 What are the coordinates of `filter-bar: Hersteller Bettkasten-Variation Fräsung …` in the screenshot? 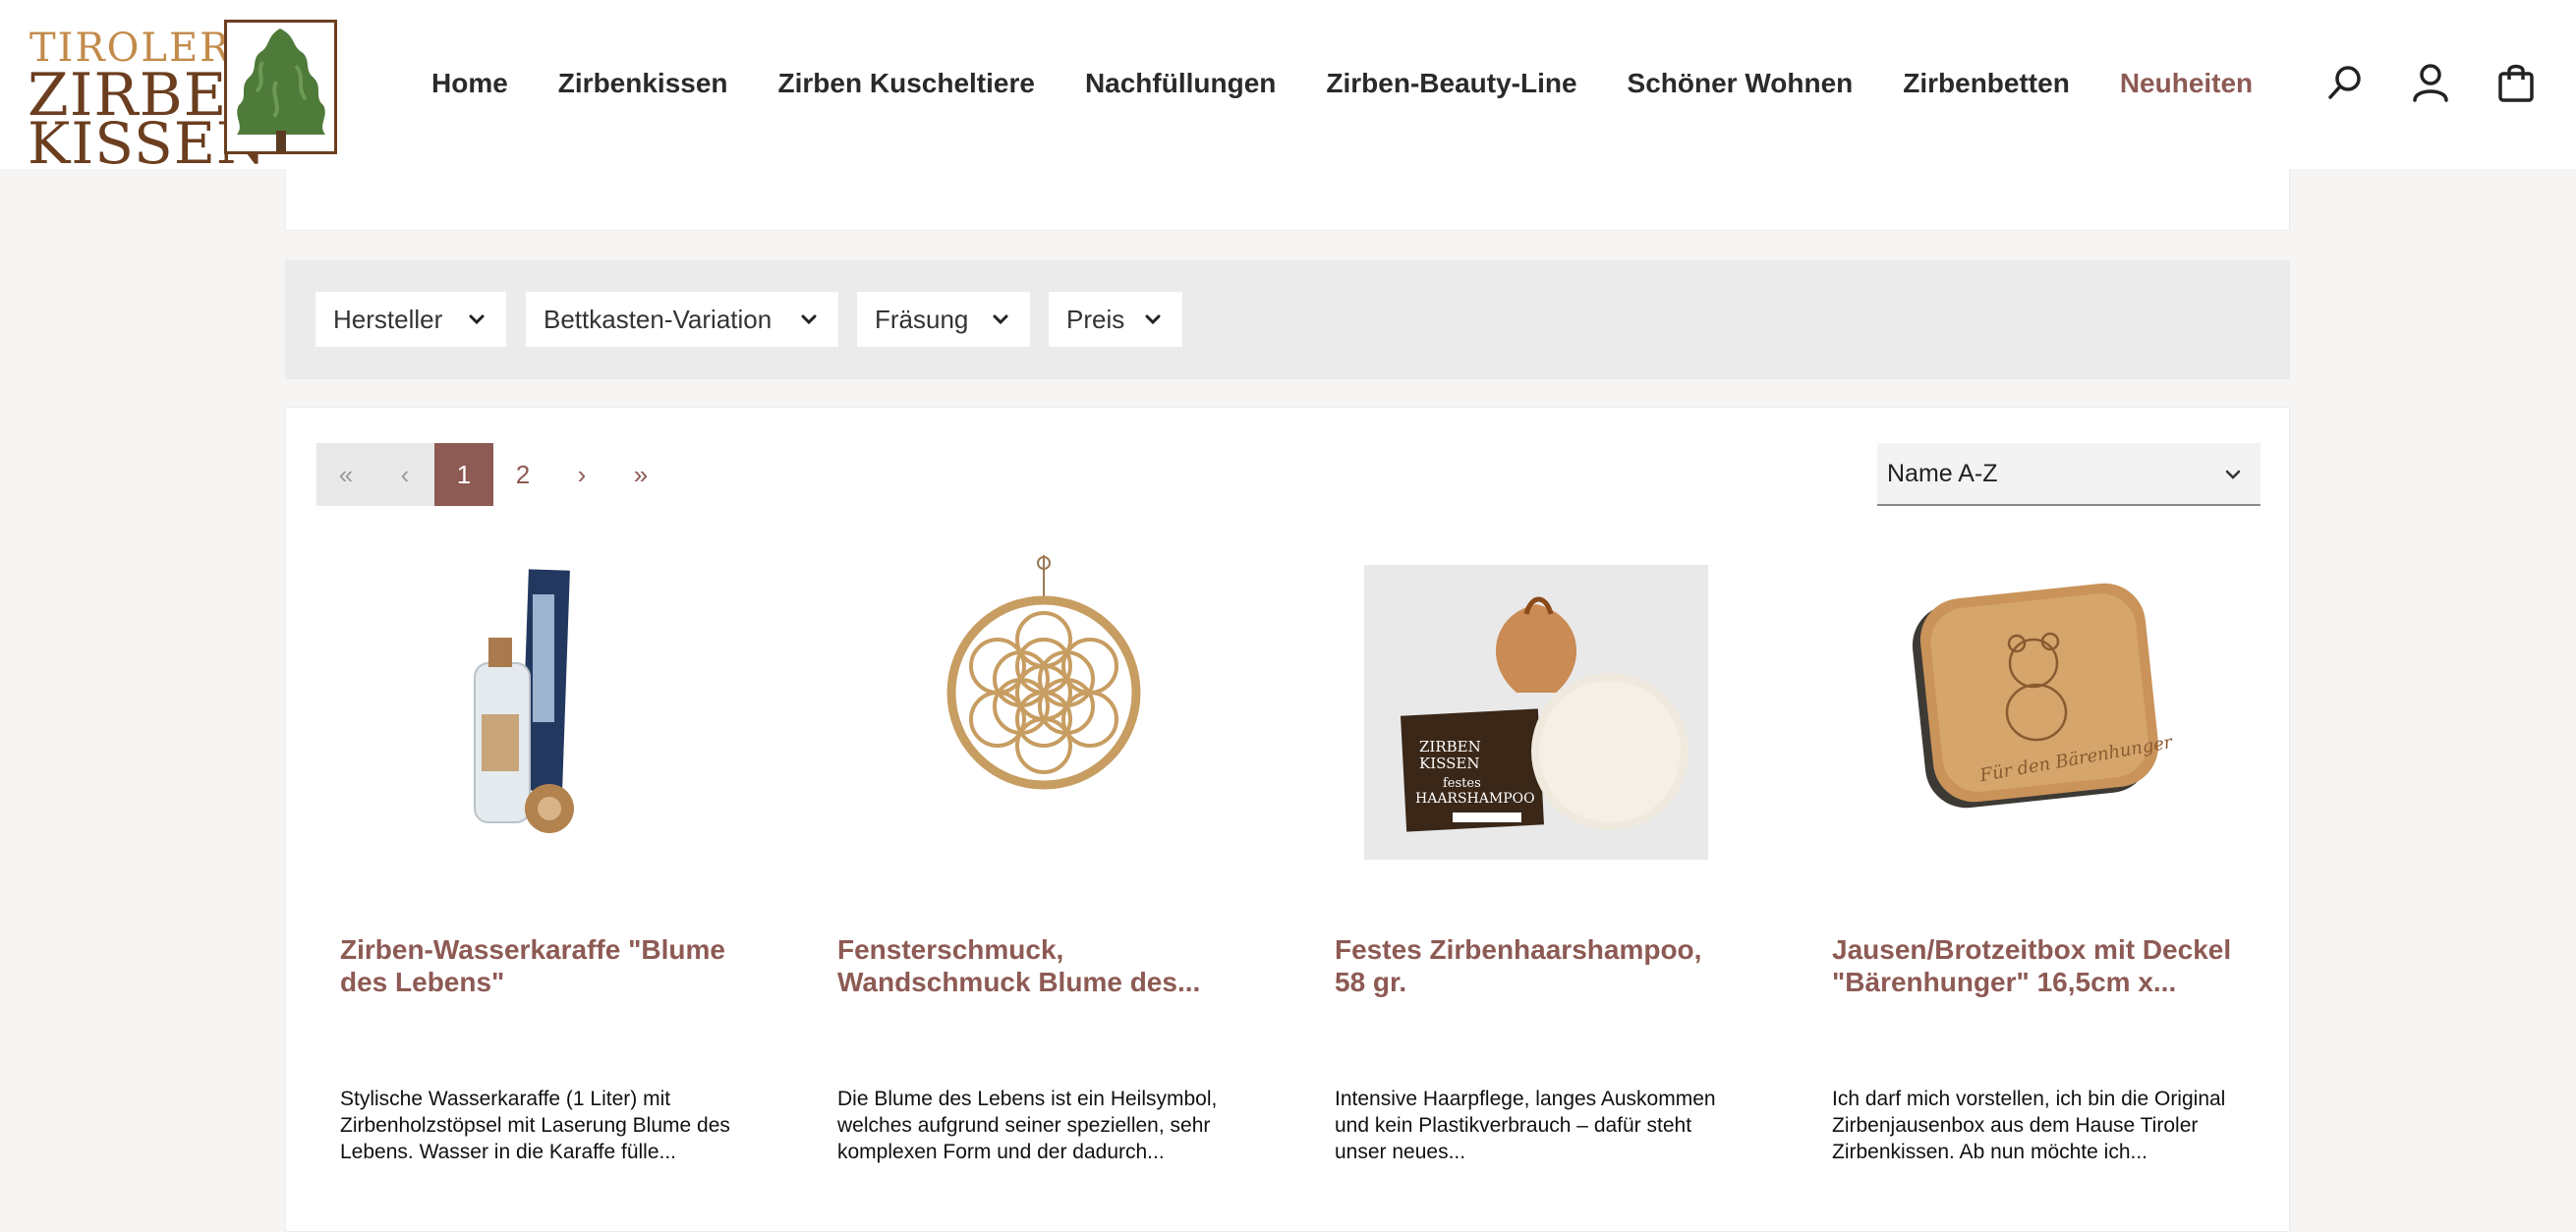 It's located at (1288, 319).